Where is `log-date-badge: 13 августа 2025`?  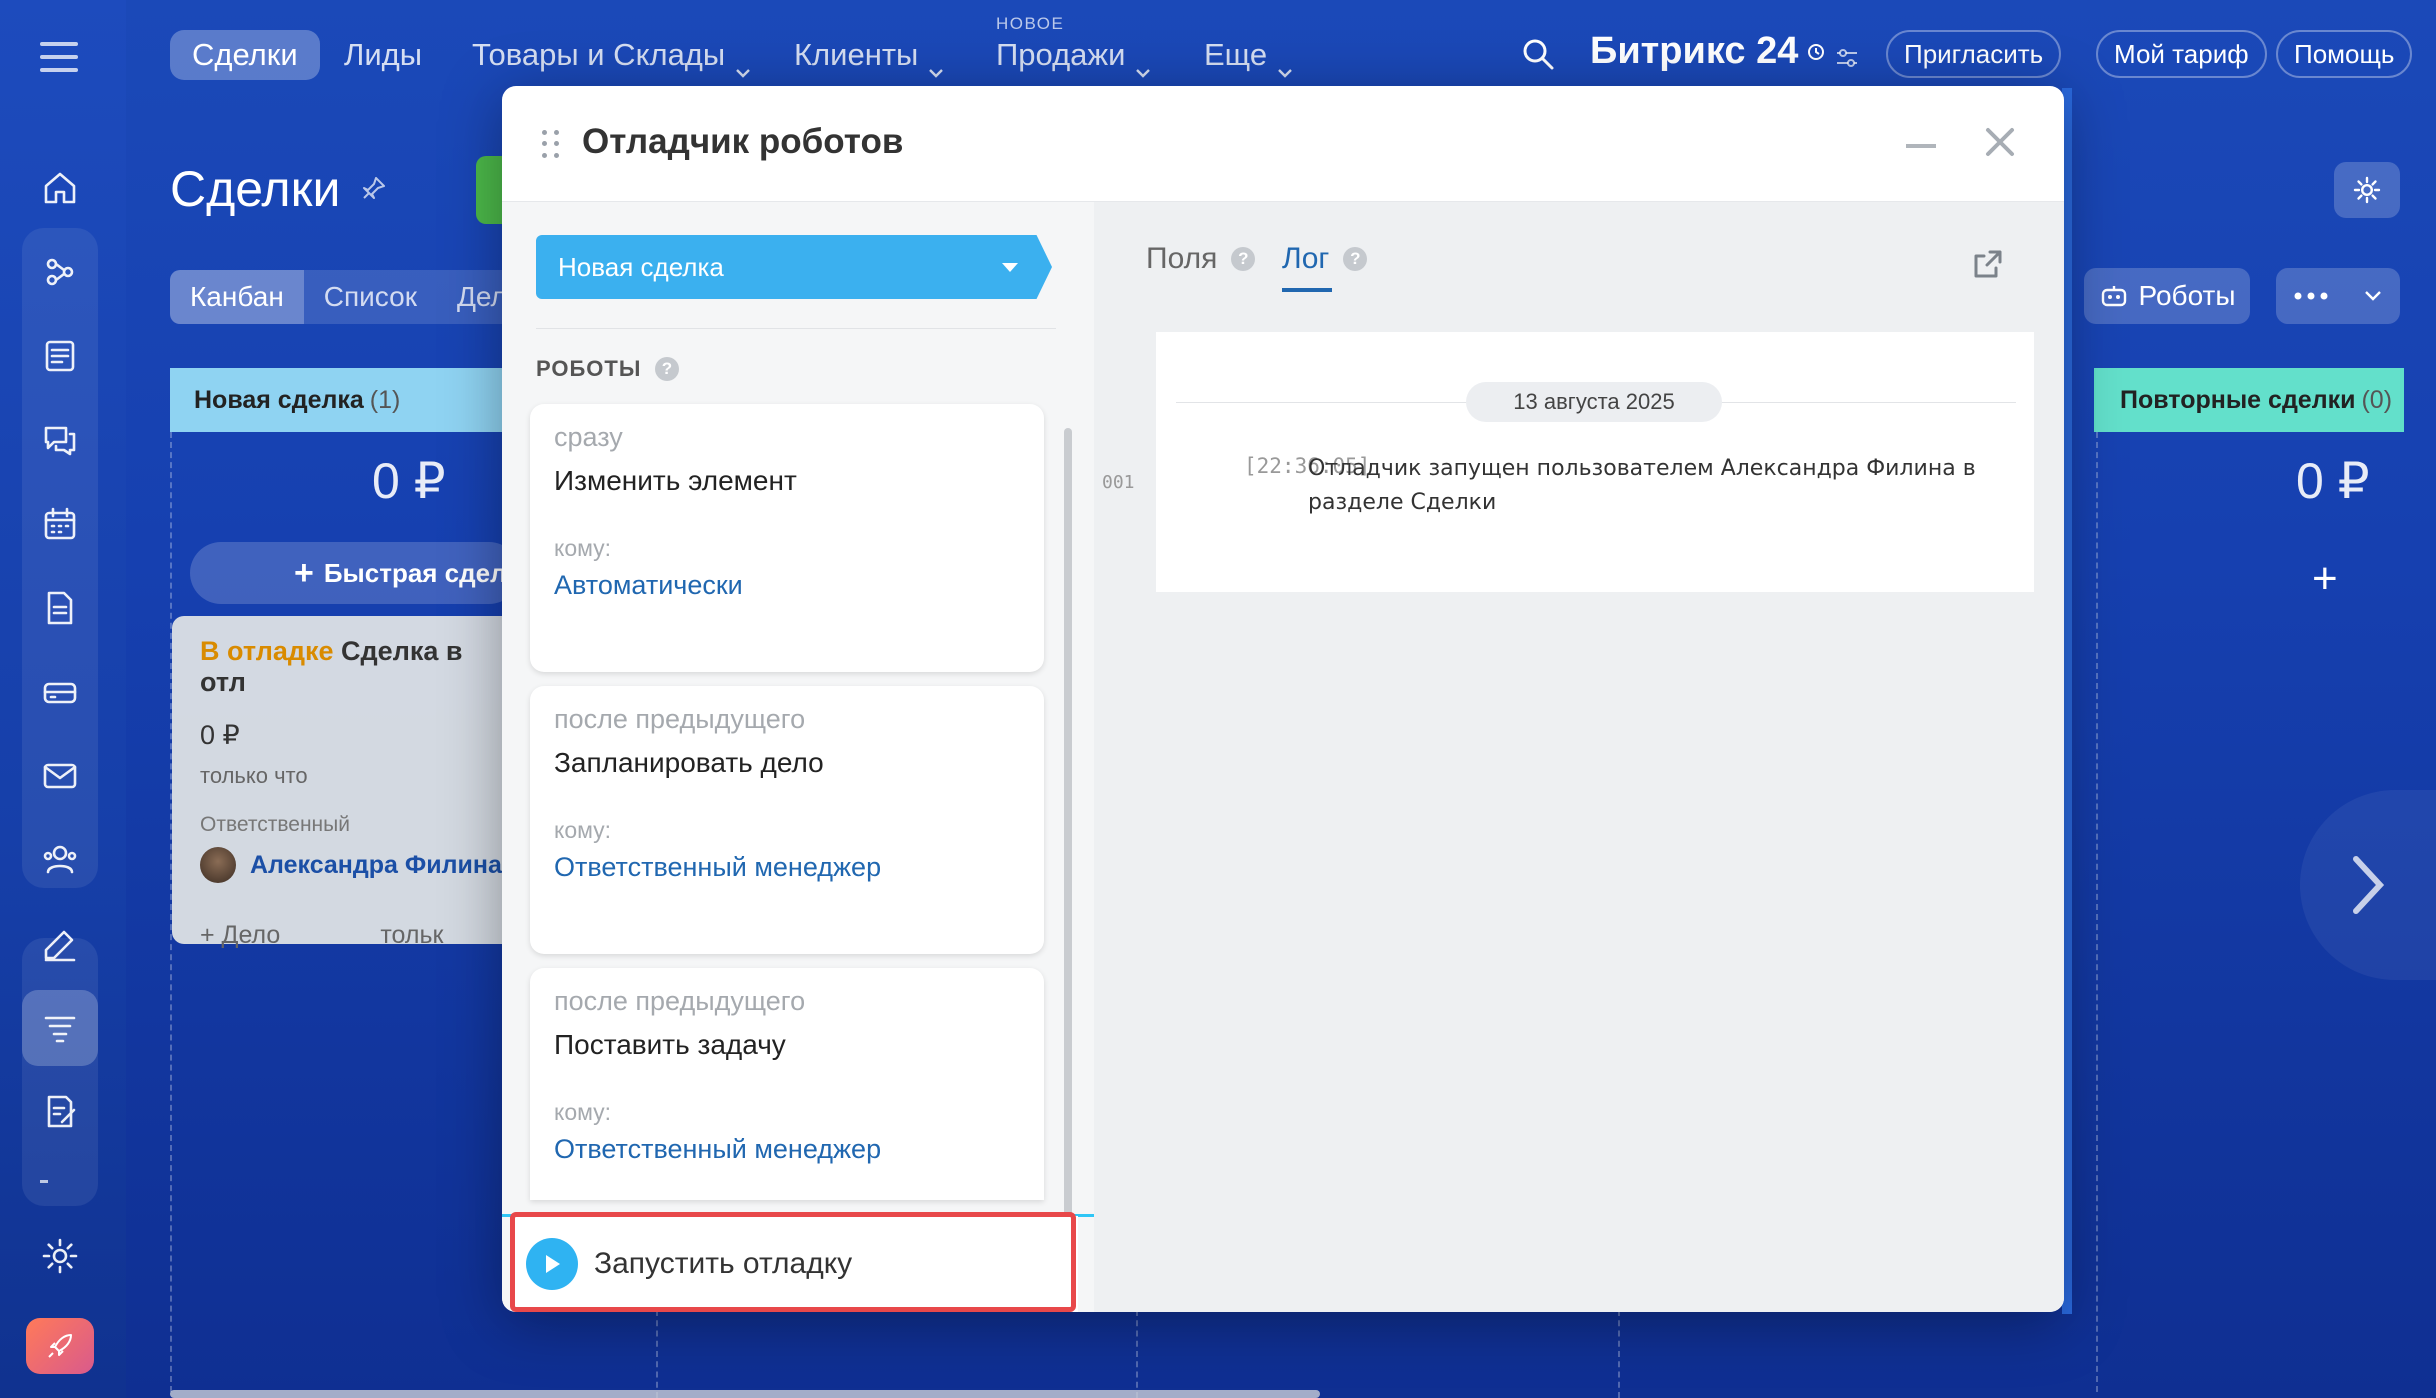 log-date-badge: 13 августа 2025 is located at coordinates (1594, 402).